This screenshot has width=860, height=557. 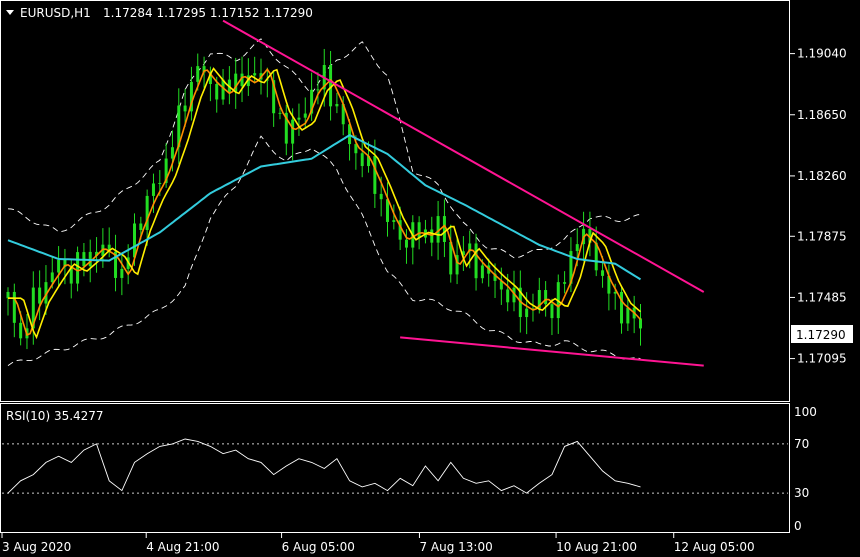 I want to click on price-tick-label: 1.17095, so click(x=822, y=359).